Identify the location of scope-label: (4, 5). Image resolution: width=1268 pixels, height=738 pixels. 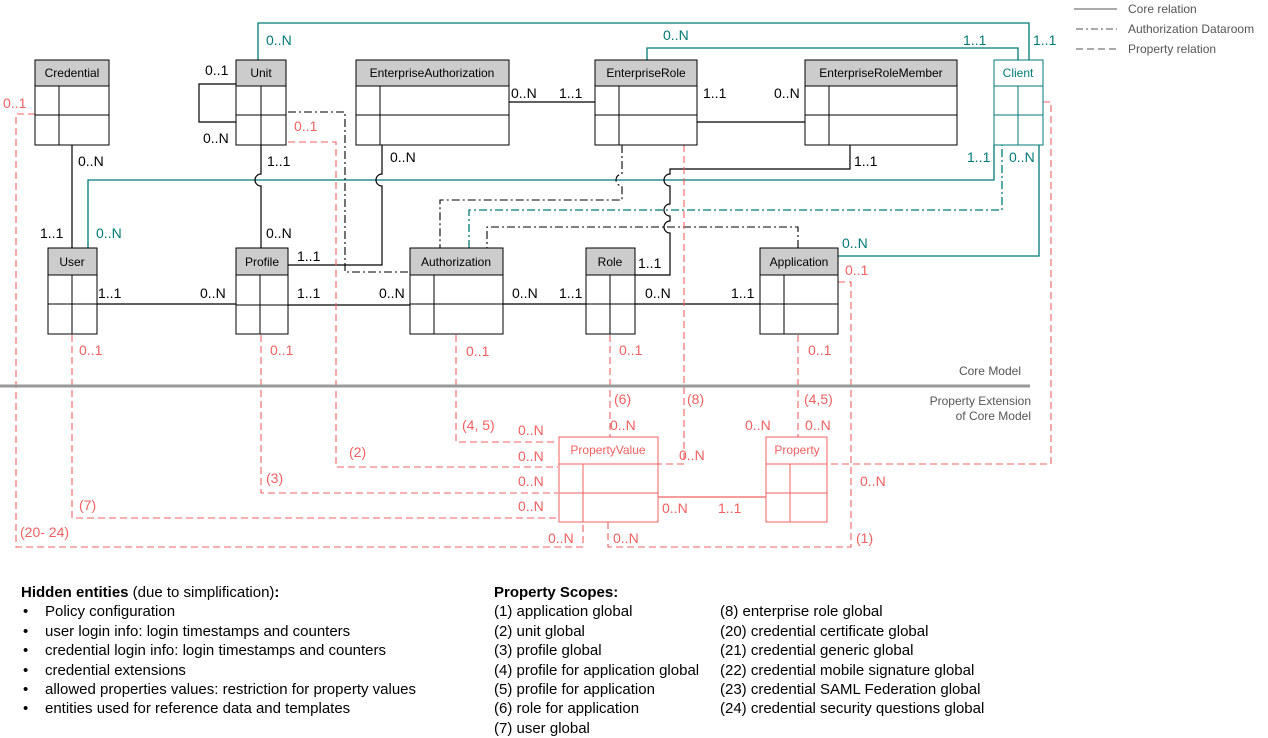
(478, 425).